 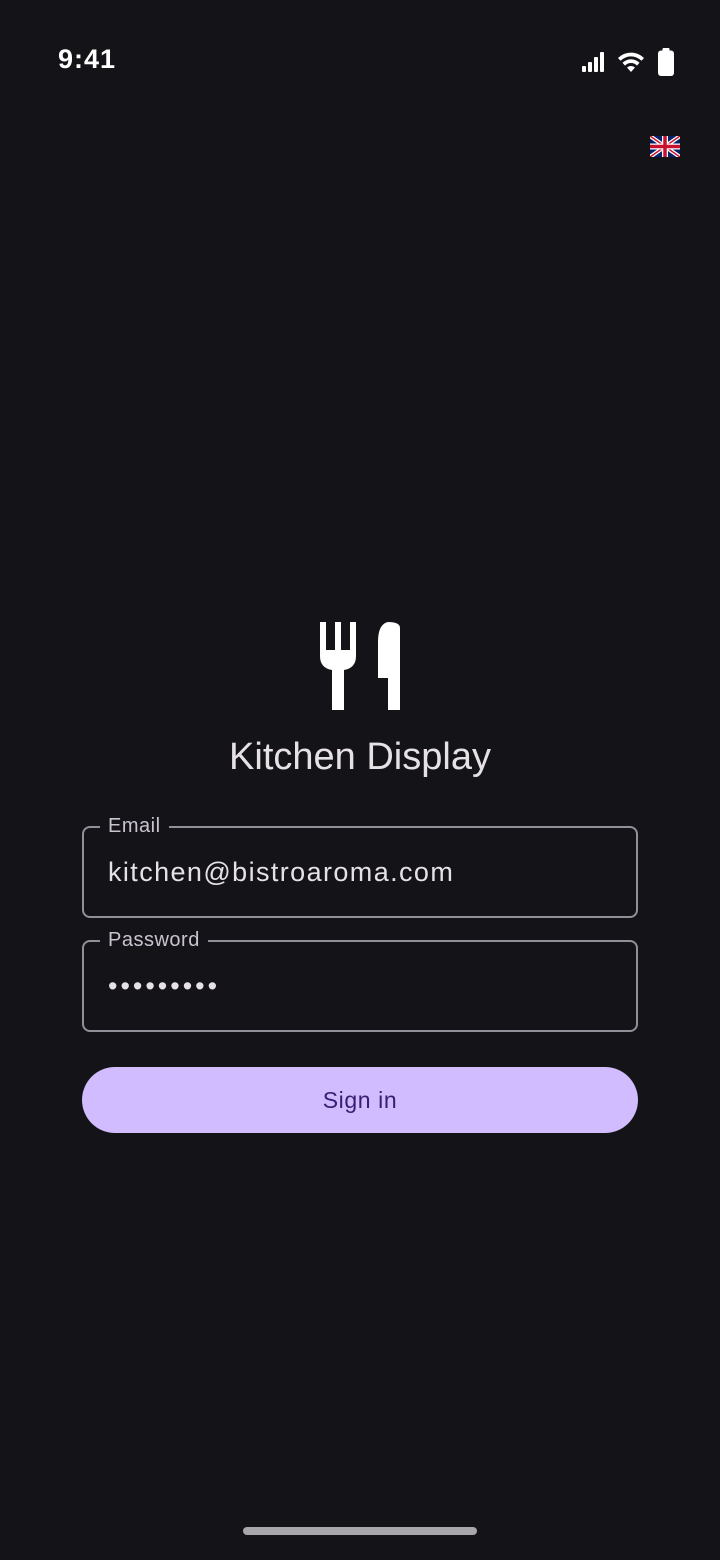 I want to click on app-title: Kitchen Display, so click(x=360, y=757).